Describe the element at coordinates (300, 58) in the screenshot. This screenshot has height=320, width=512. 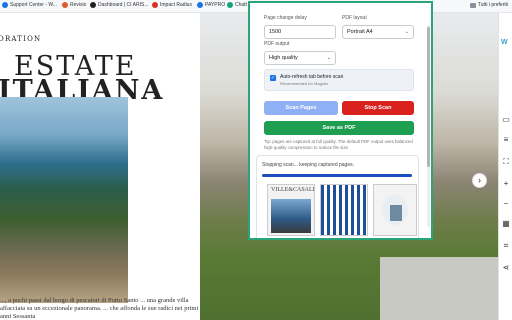
I see `output-select: High quality ⌄` at that location.